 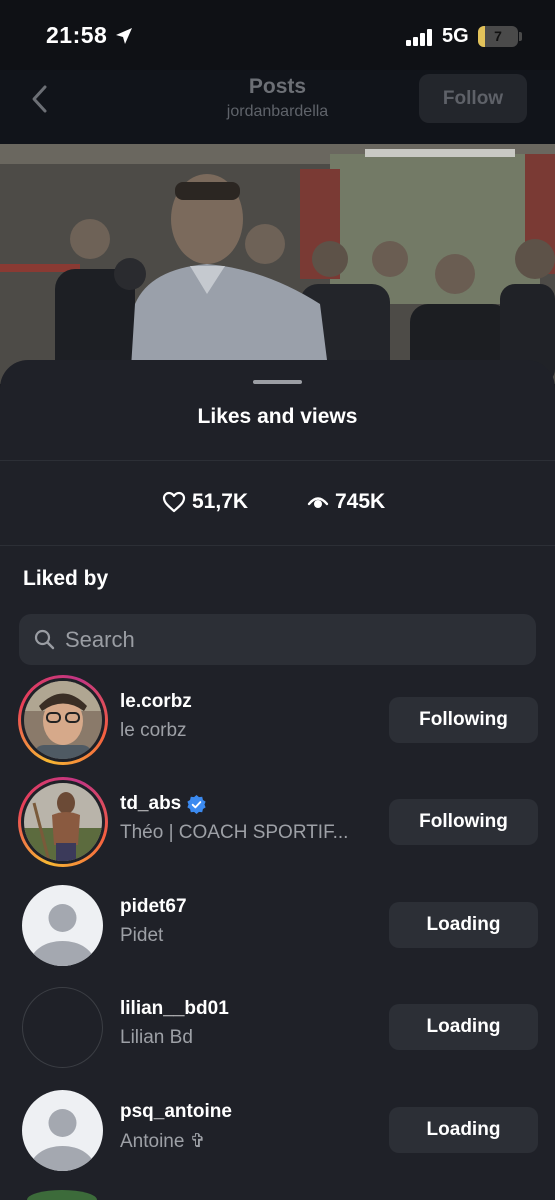 I want to click on username: td_abs, so click(x=163, y=804).